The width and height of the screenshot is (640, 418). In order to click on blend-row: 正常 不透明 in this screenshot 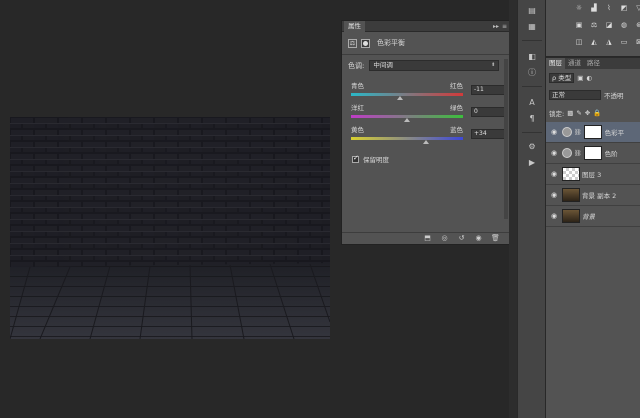, I will do `click(594, 95)`.